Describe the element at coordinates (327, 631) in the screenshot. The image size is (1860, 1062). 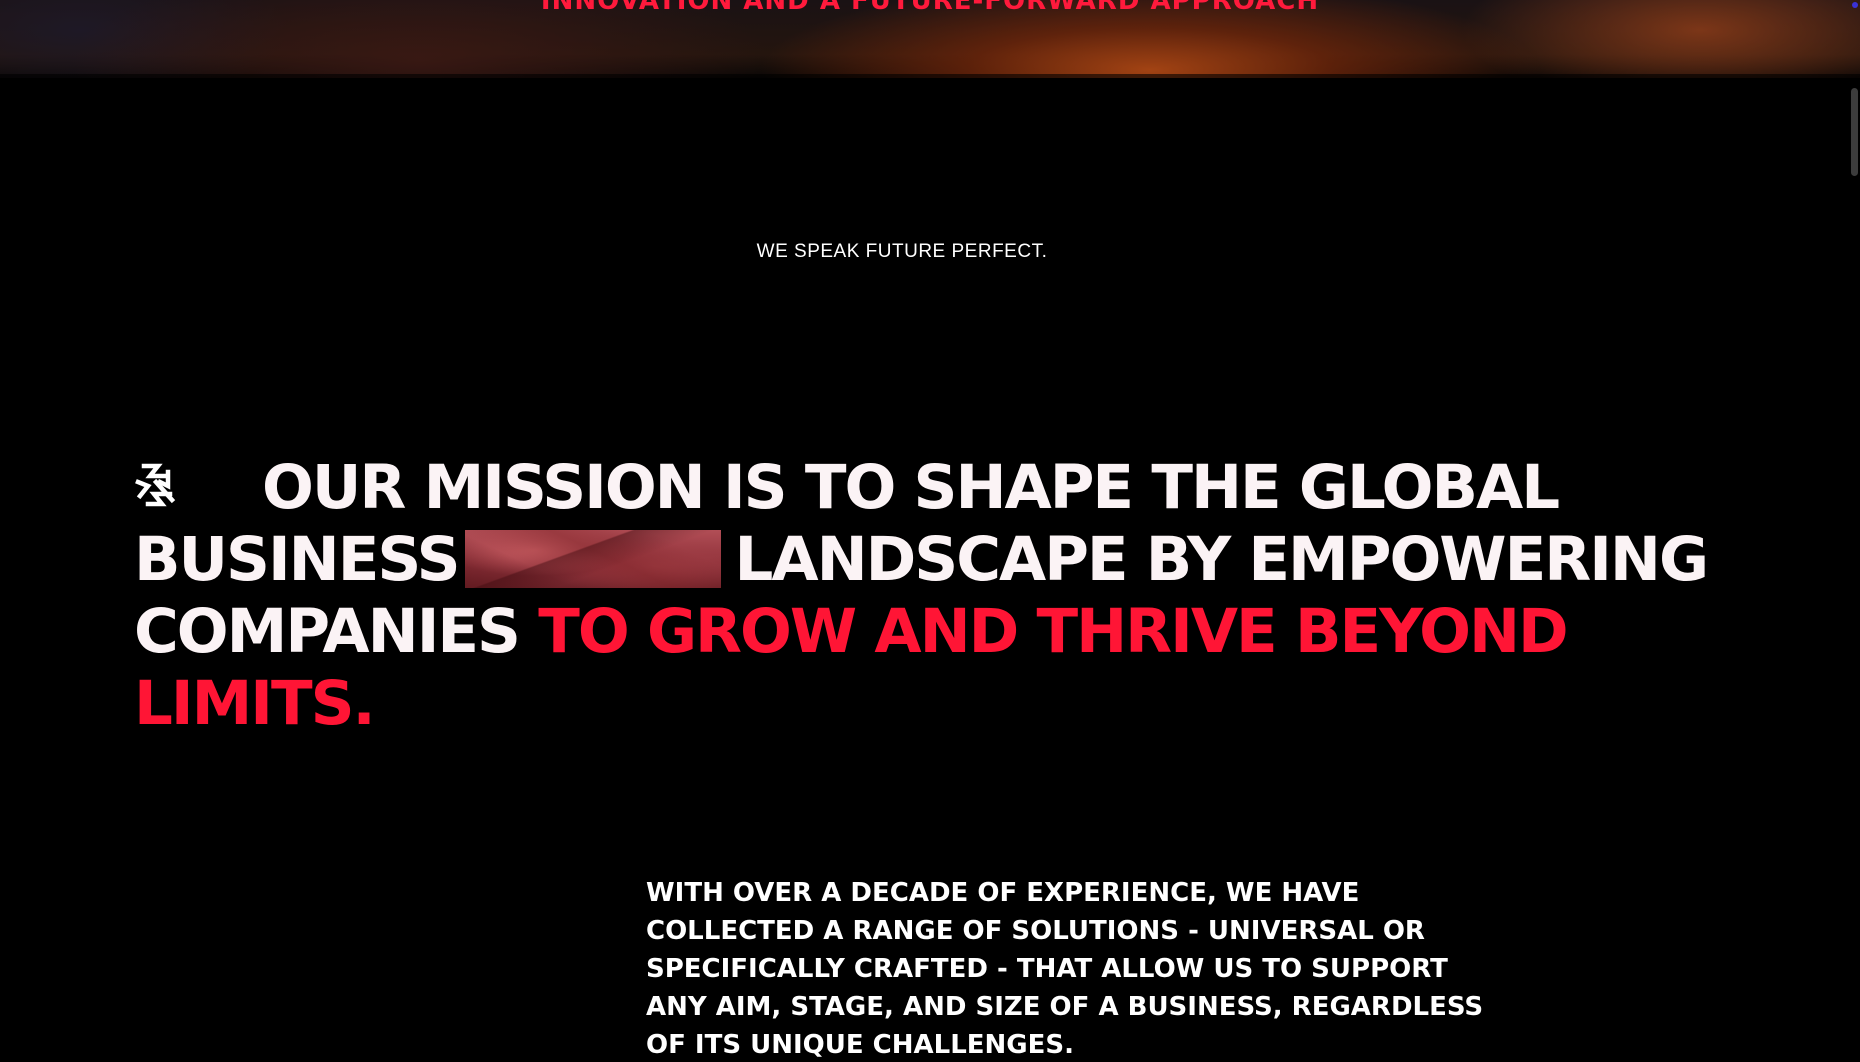
I see `mission-line-3-white: COMPANIES` at that location.